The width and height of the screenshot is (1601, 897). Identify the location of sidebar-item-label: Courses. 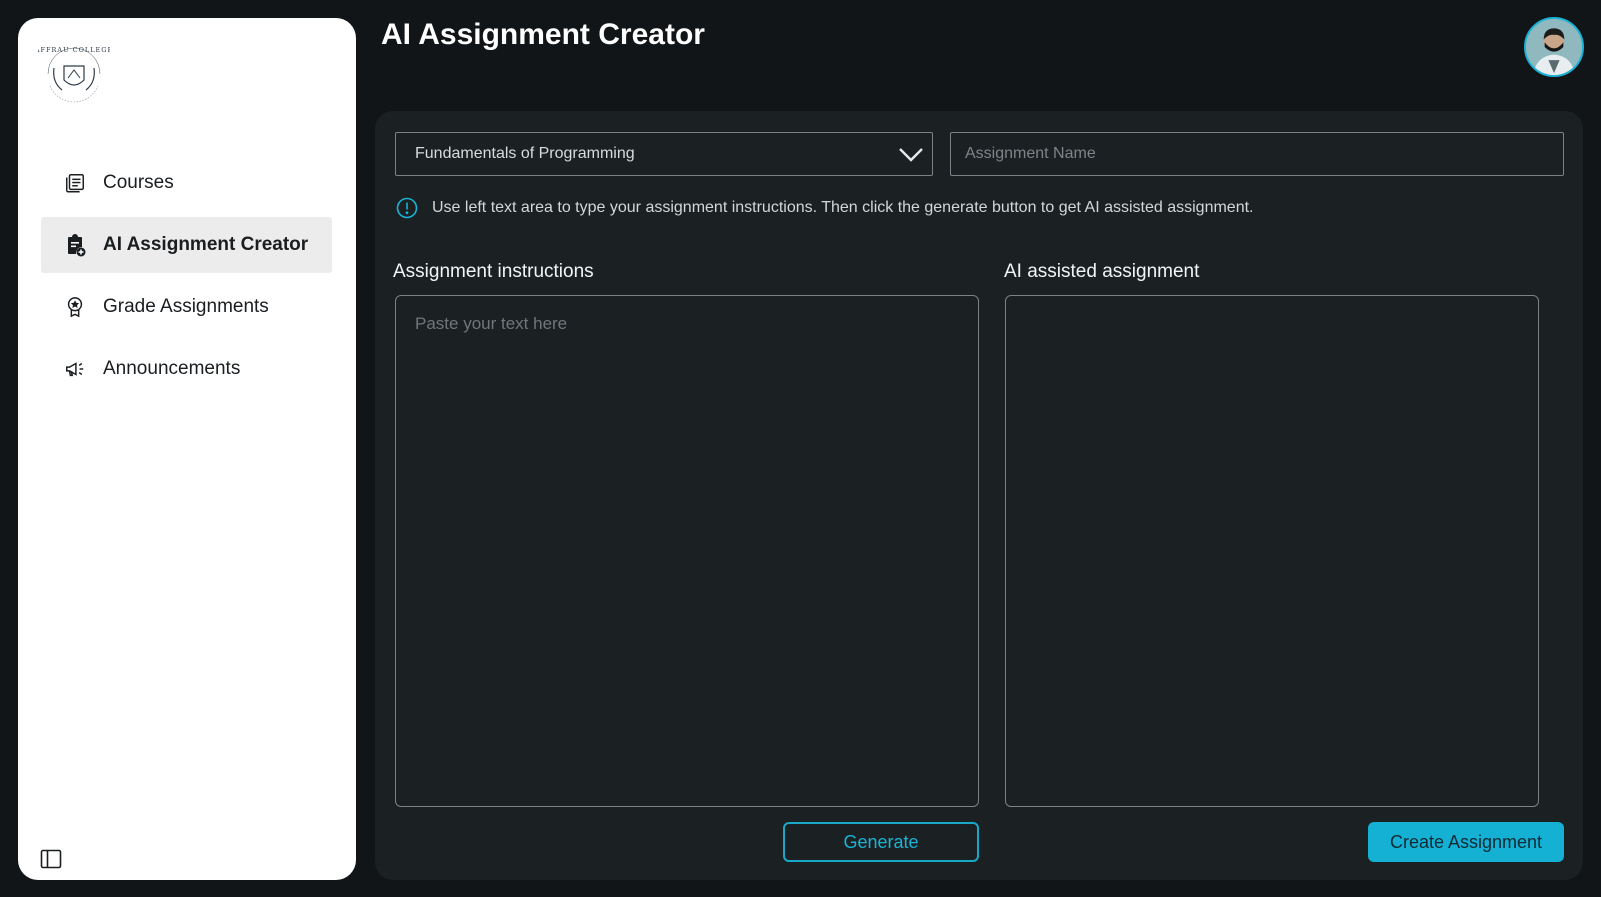
(138, 182).